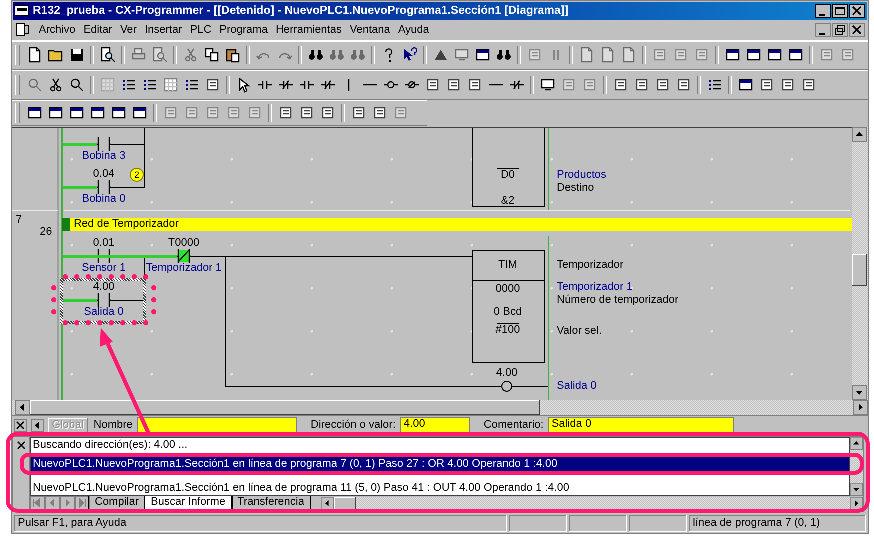 The image size is (874, 539). What do you see at coordinates (232, 55) in the screenshot?
I see `clipboard-icon` at bounding box center [232, 55].